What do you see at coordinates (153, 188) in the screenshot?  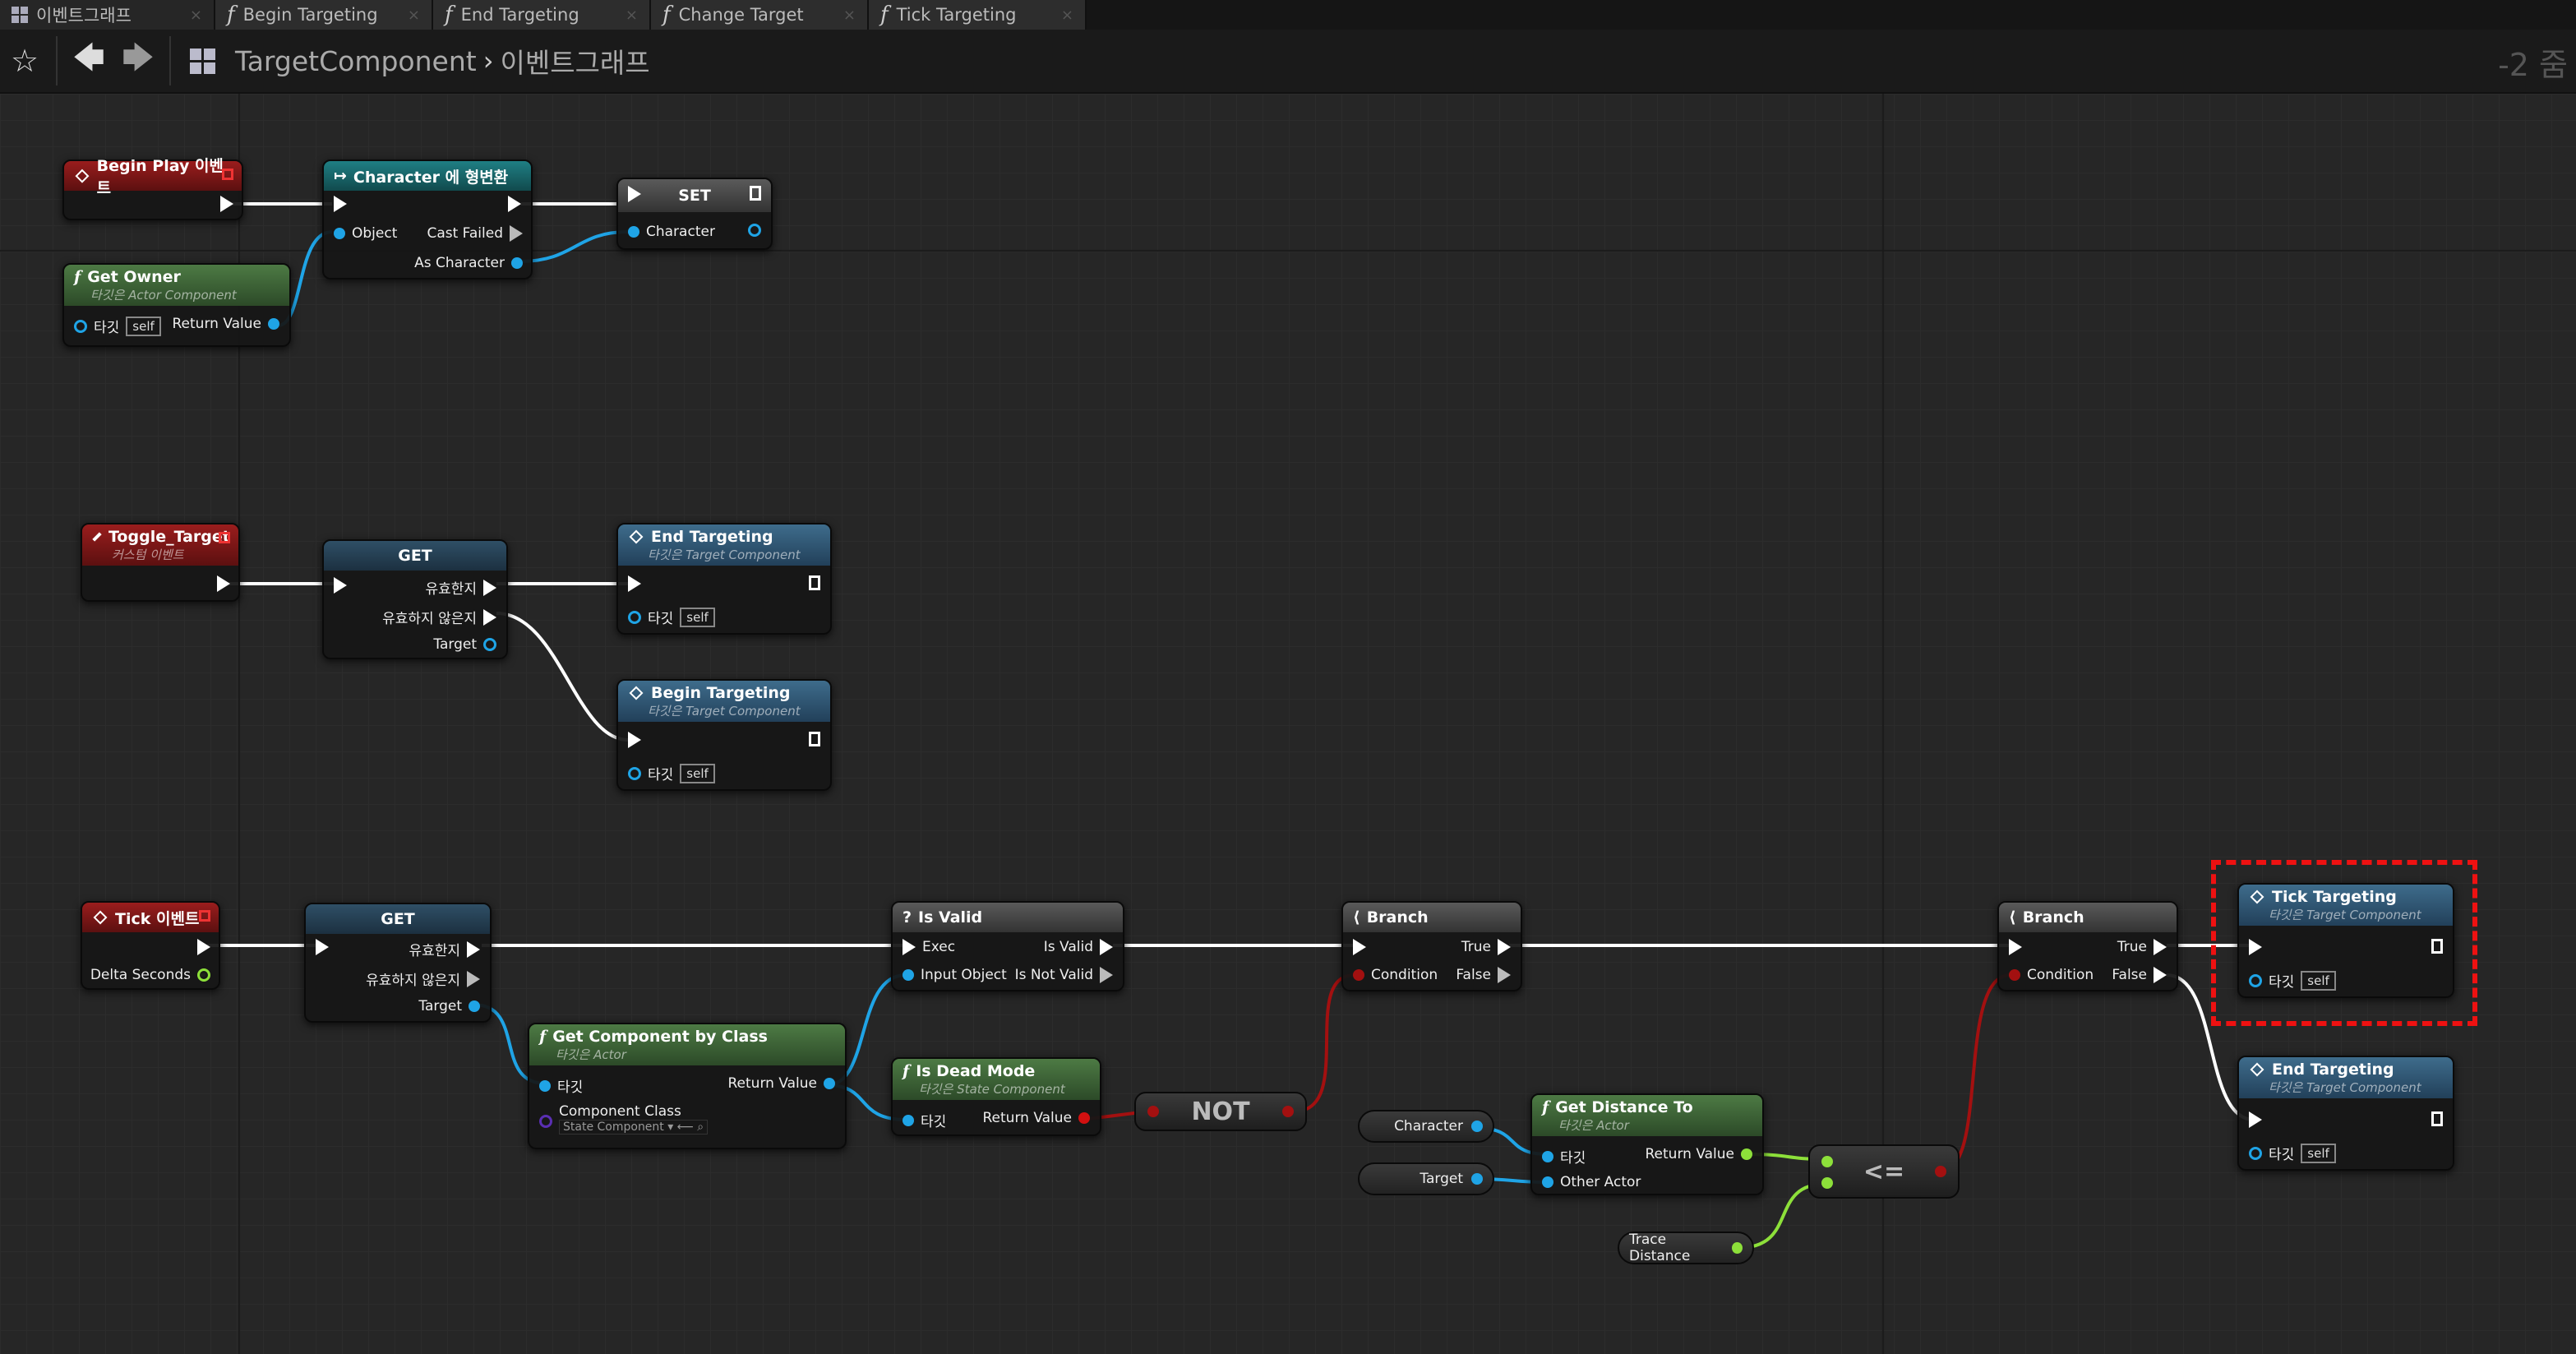 I see `node-begin-play: Begin Play 이벤트` at bounding box center [153, 188].